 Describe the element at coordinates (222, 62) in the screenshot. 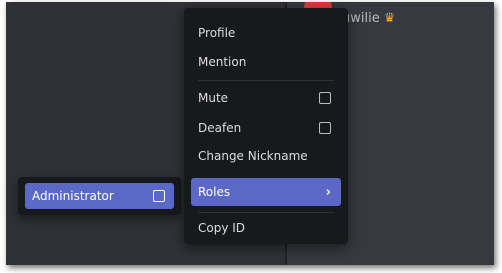

I see `menu-item-label: Mention` at that location.